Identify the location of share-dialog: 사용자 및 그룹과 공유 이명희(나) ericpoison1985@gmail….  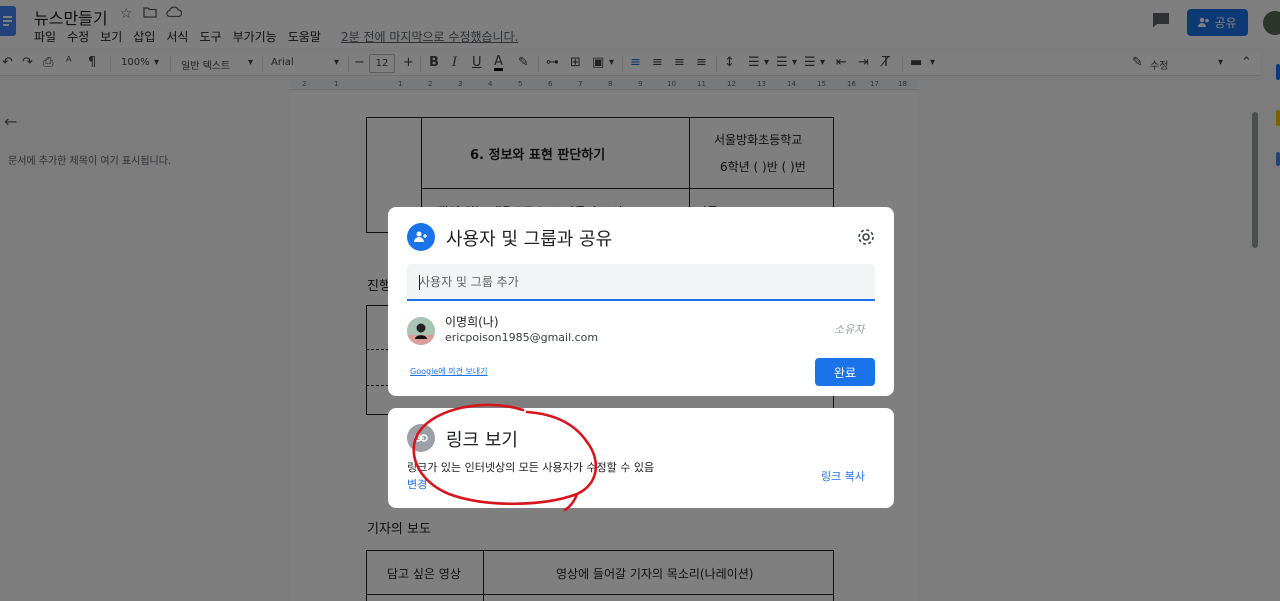
(641, 301).